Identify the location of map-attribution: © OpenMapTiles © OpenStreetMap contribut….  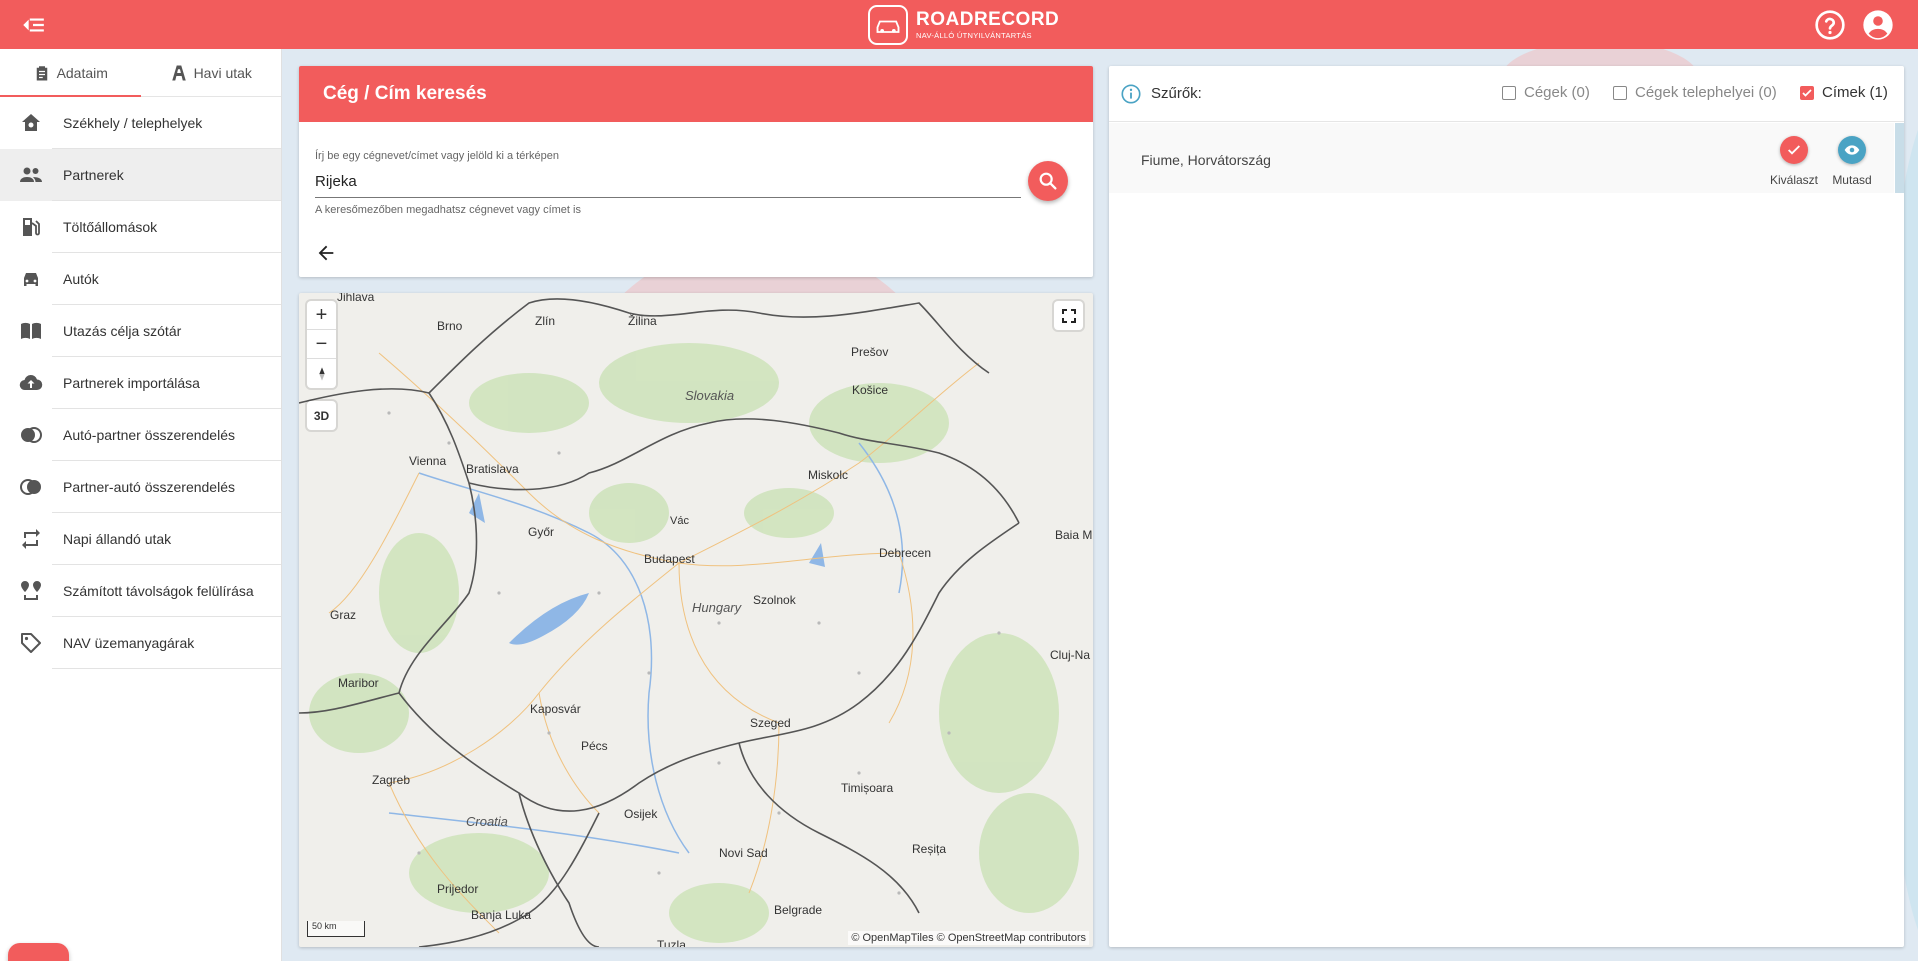
(968, 938).